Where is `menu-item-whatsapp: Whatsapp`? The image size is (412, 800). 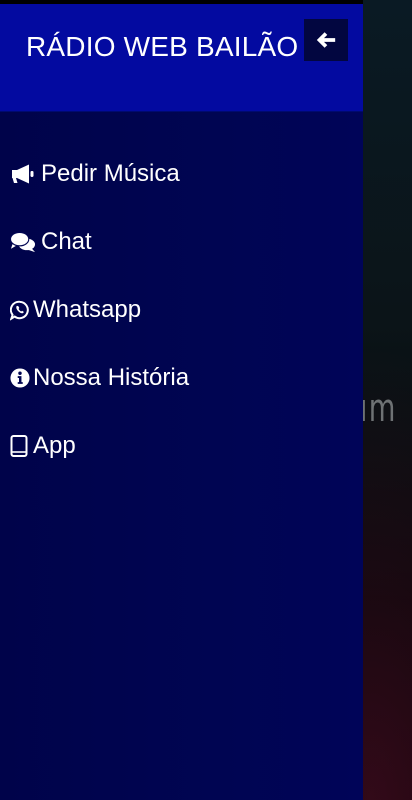 menu-item-whatsapp: Whatsapp is located at coordinates (181, 310).